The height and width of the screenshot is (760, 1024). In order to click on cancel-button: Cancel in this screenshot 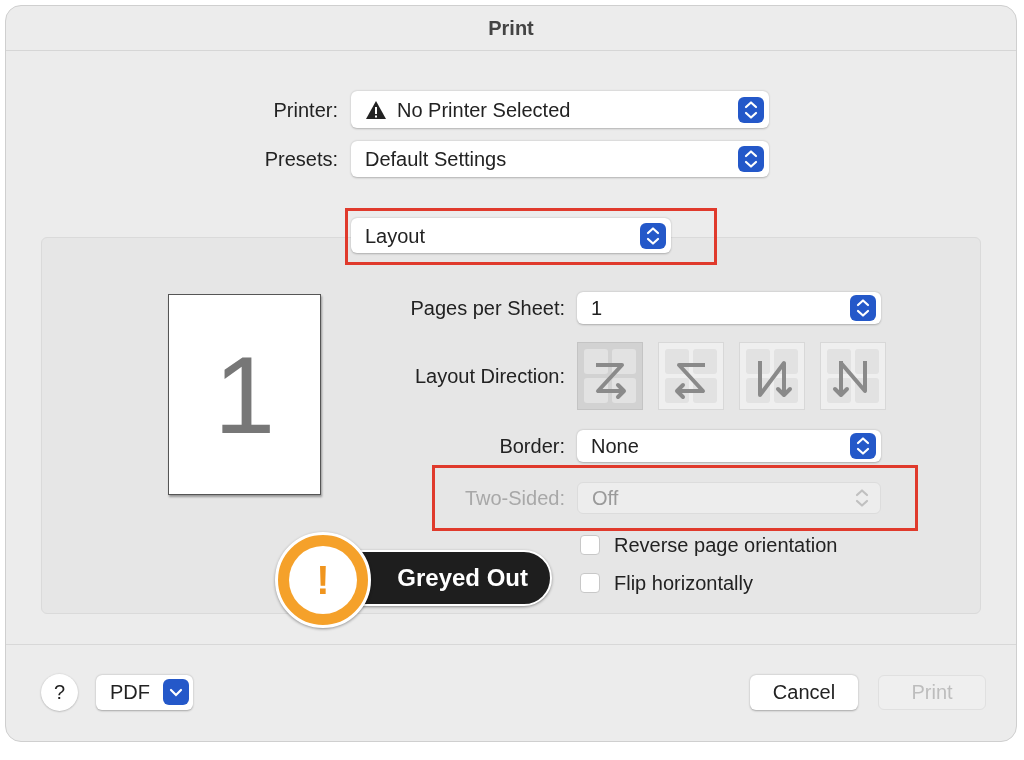, I will do `click(804, 692)`.